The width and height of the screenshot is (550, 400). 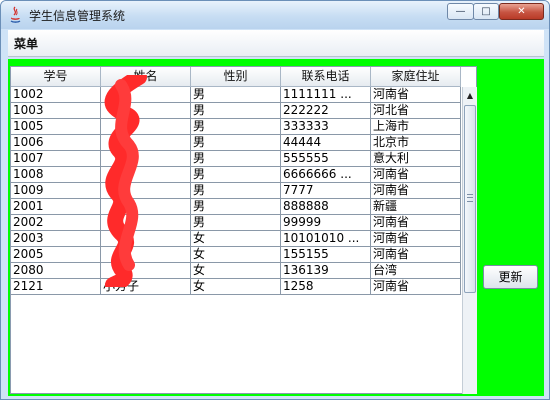 I want to click on table-row: 1009 男 7777 河南省, so click(x=236, y=191).